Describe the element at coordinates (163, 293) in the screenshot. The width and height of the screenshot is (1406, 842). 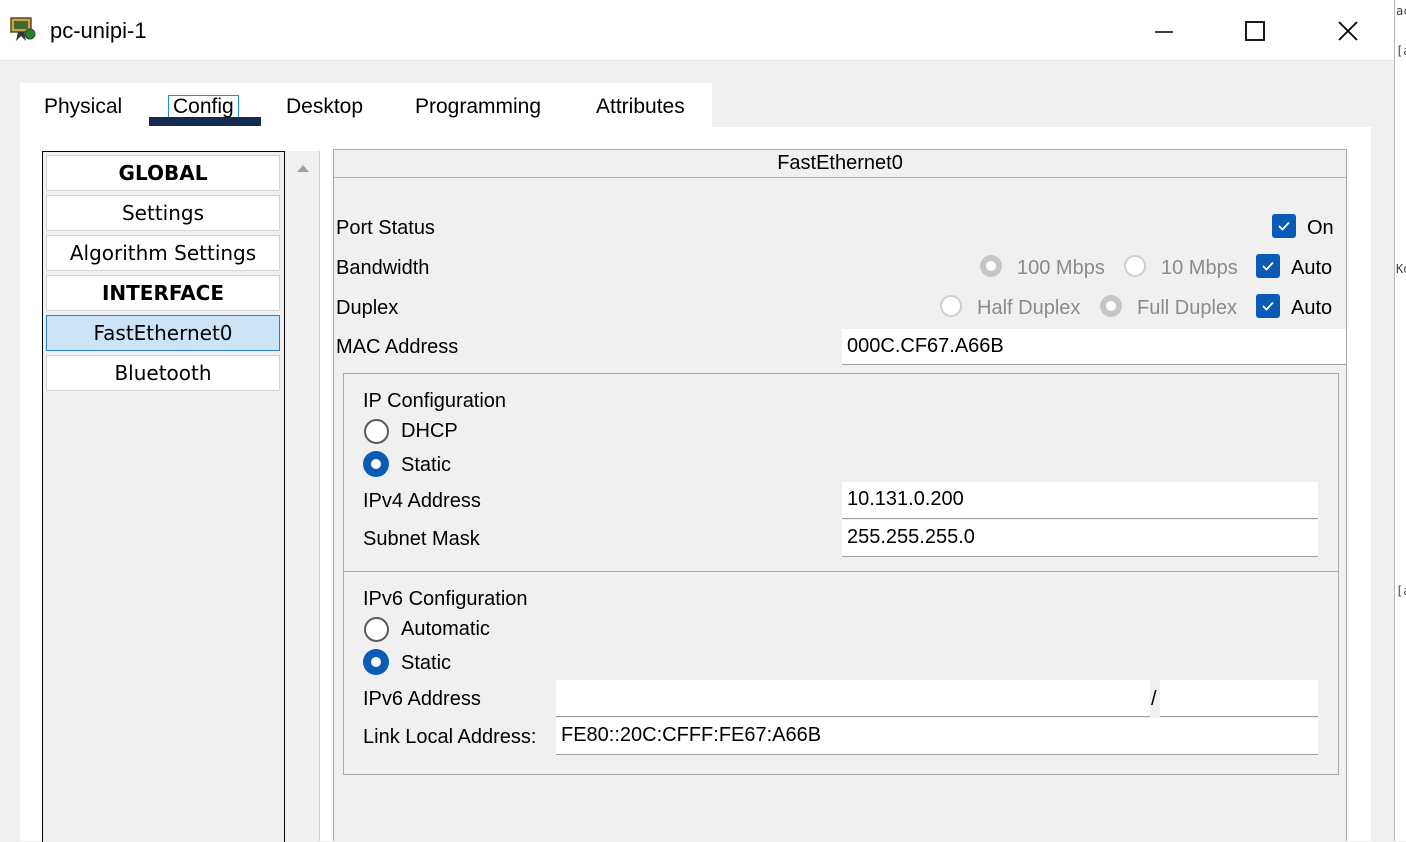
I see `sidebar-header-interface: INTERFACE` at that location.